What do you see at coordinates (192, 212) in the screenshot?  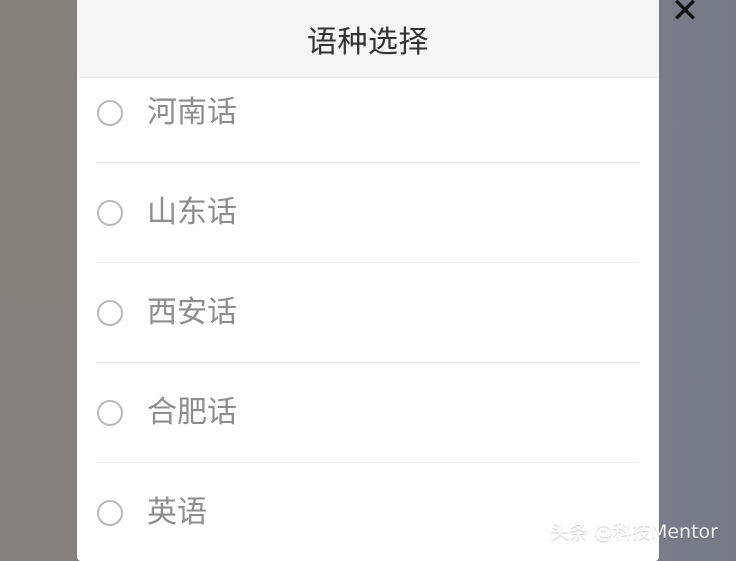 I see `option-label: 山东话` at bounding box center [192, 212].